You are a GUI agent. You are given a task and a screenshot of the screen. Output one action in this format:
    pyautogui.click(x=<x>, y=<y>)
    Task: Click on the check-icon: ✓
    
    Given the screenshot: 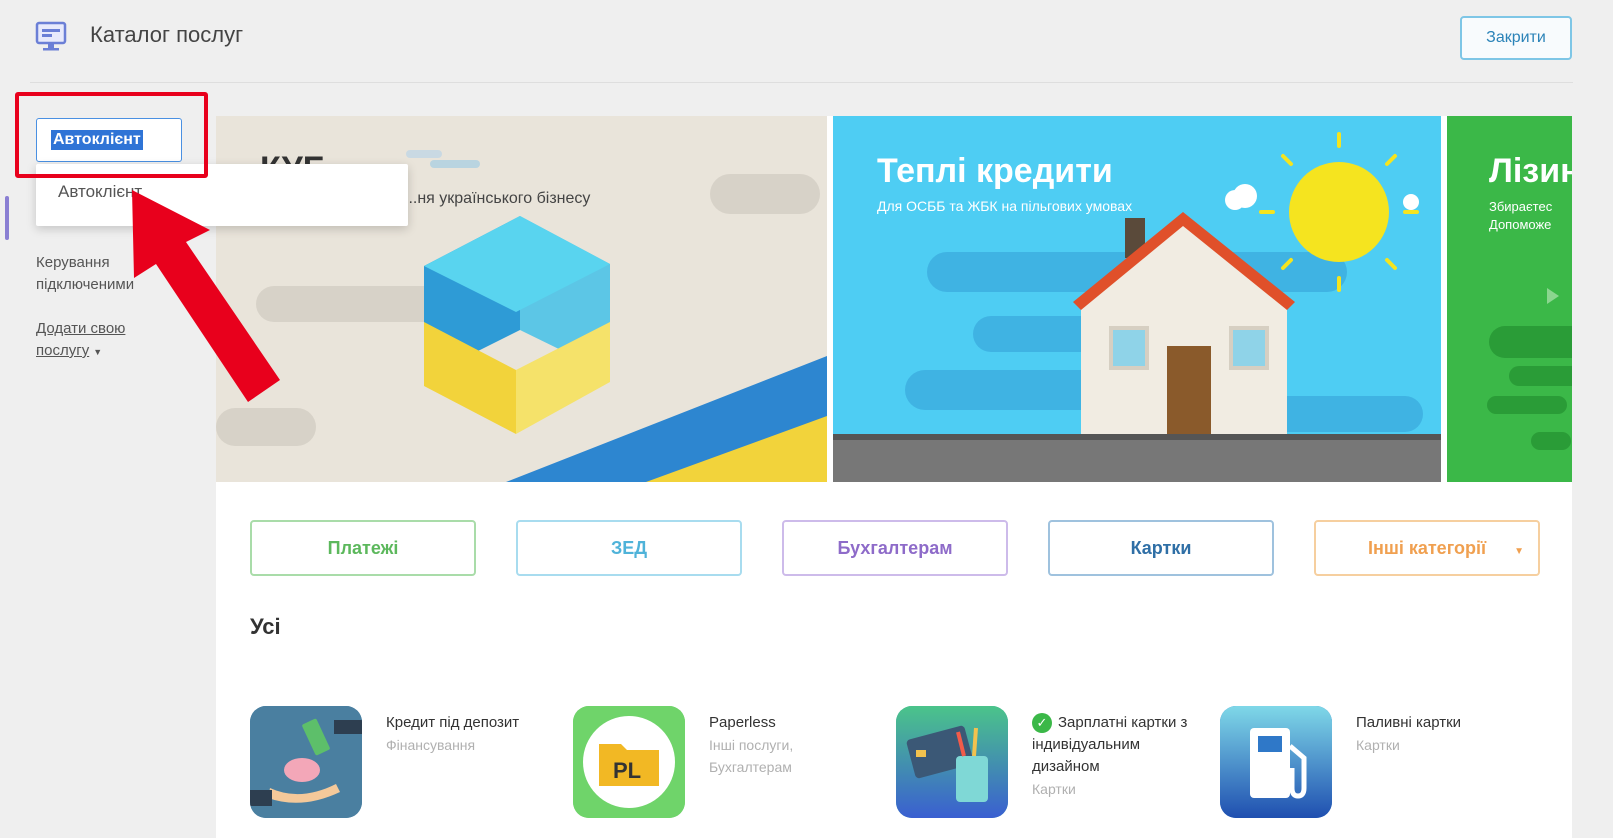 What is the action you would take?
    pyautogui.click(x=1042, y=723)
    